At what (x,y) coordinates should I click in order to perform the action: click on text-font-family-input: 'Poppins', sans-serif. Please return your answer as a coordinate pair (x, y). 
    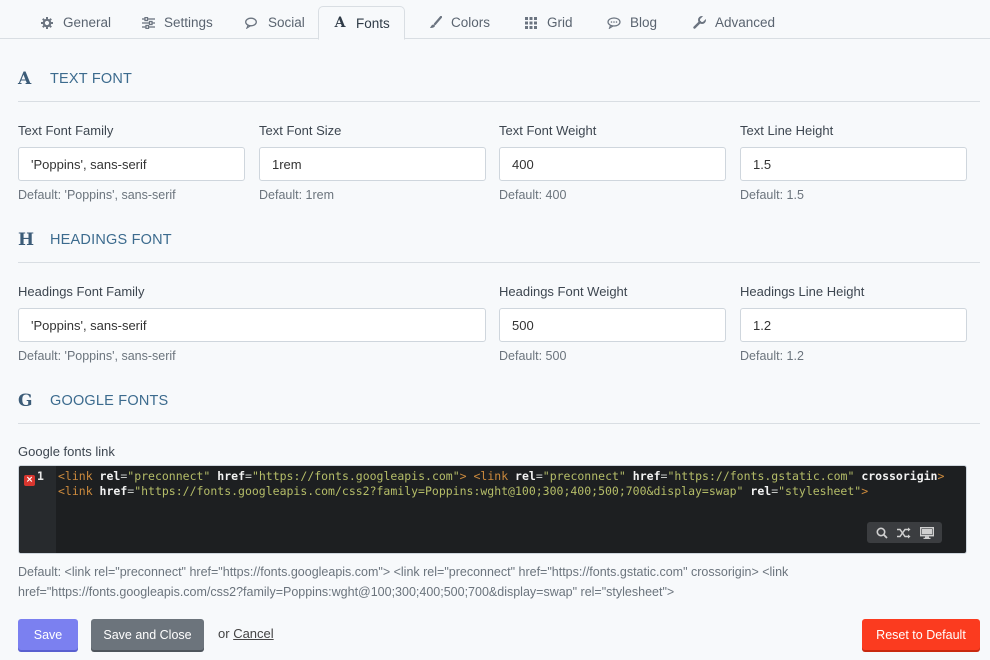
    Looking at the image, I should click on (131, 164).